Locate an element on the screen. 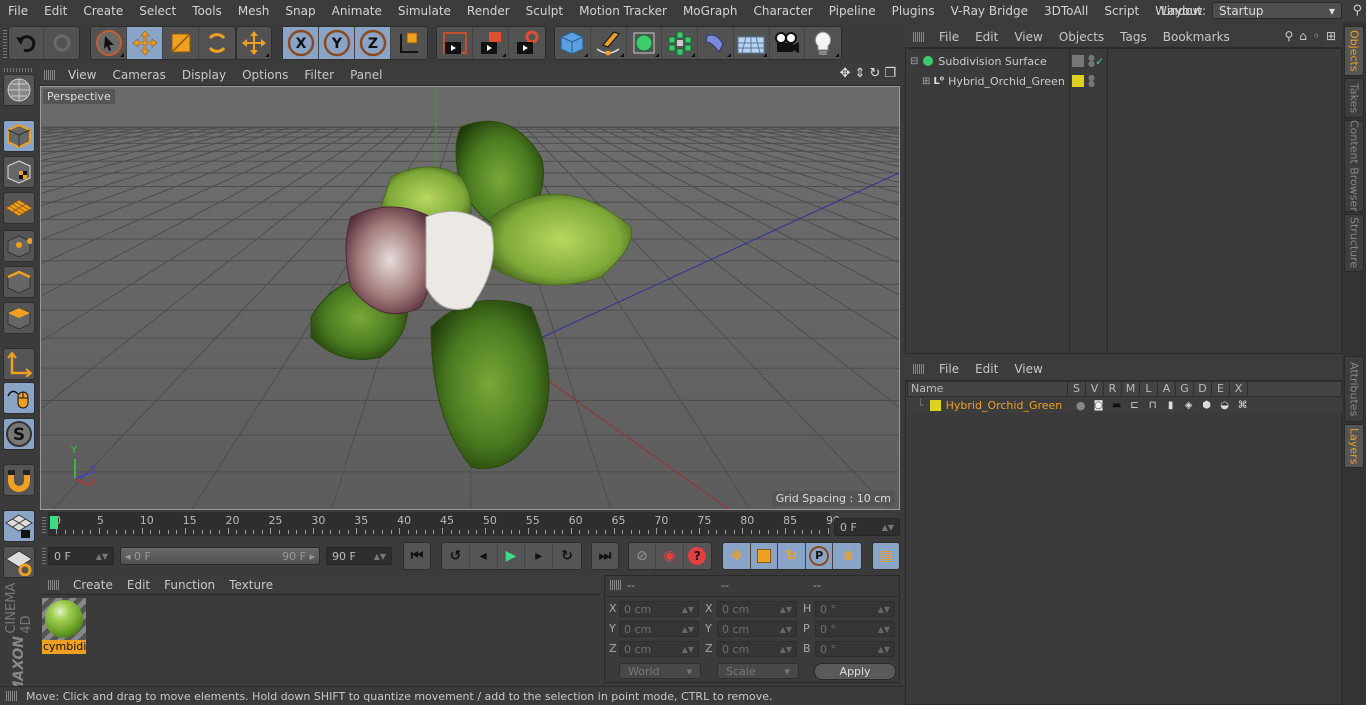 The height and width of the screenshot is (705, 1366). recent-move-button is located at coordinates (254, 43).